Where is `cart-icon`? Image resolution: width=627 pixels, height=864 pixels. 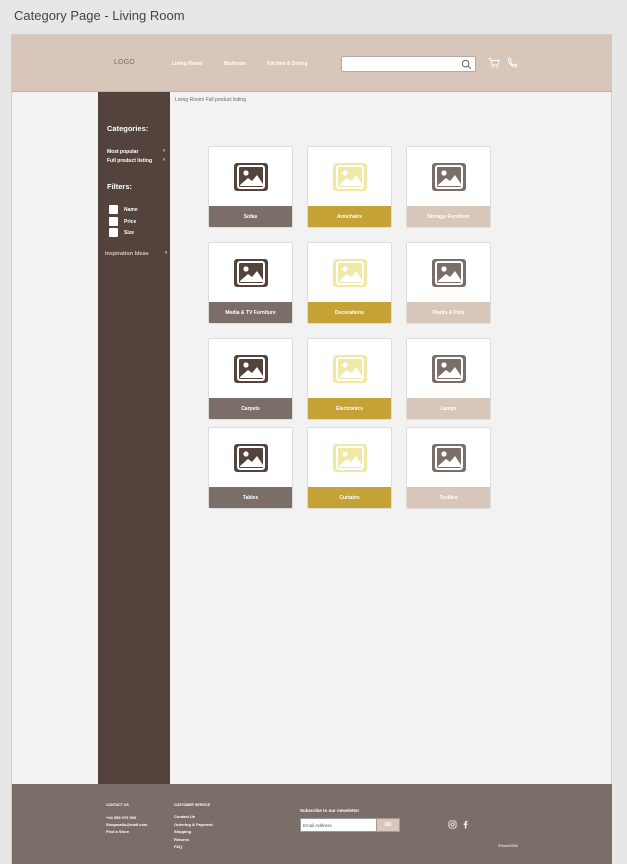
cart-icon is located at coordinates (494, 63).